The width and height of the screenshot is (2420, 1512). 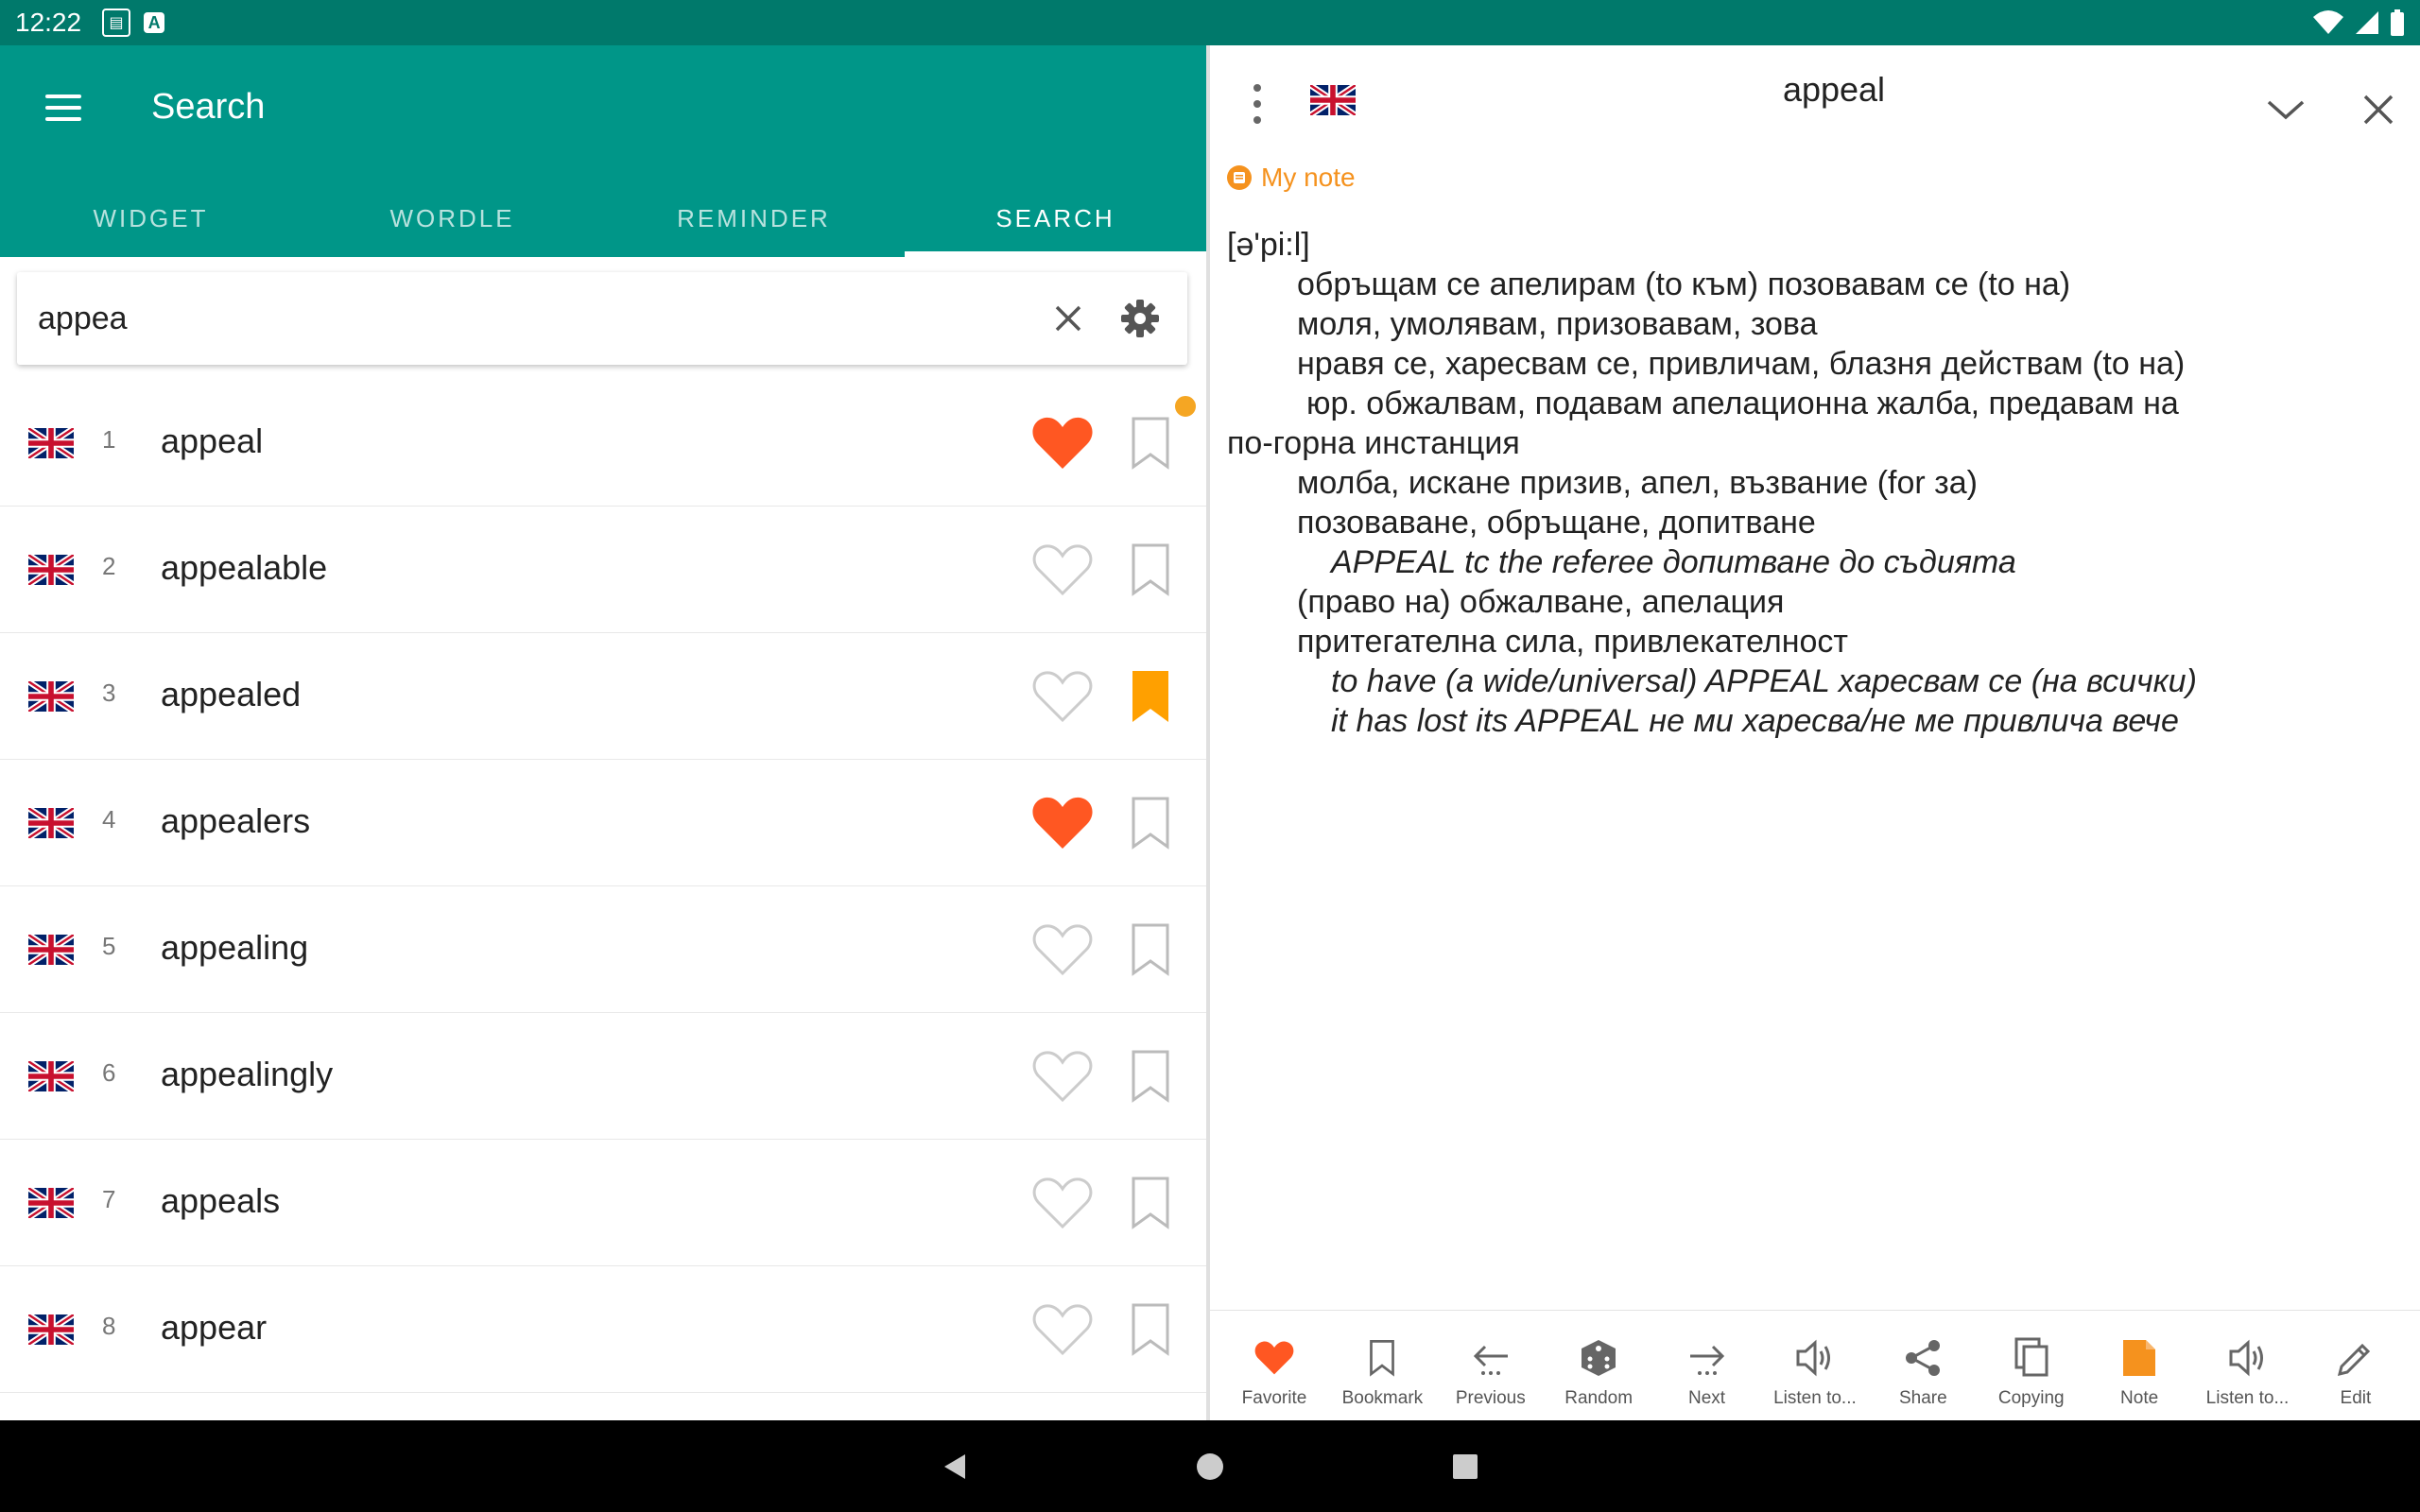 I want to click on result-word: appealing, so click(x=235, y=947).